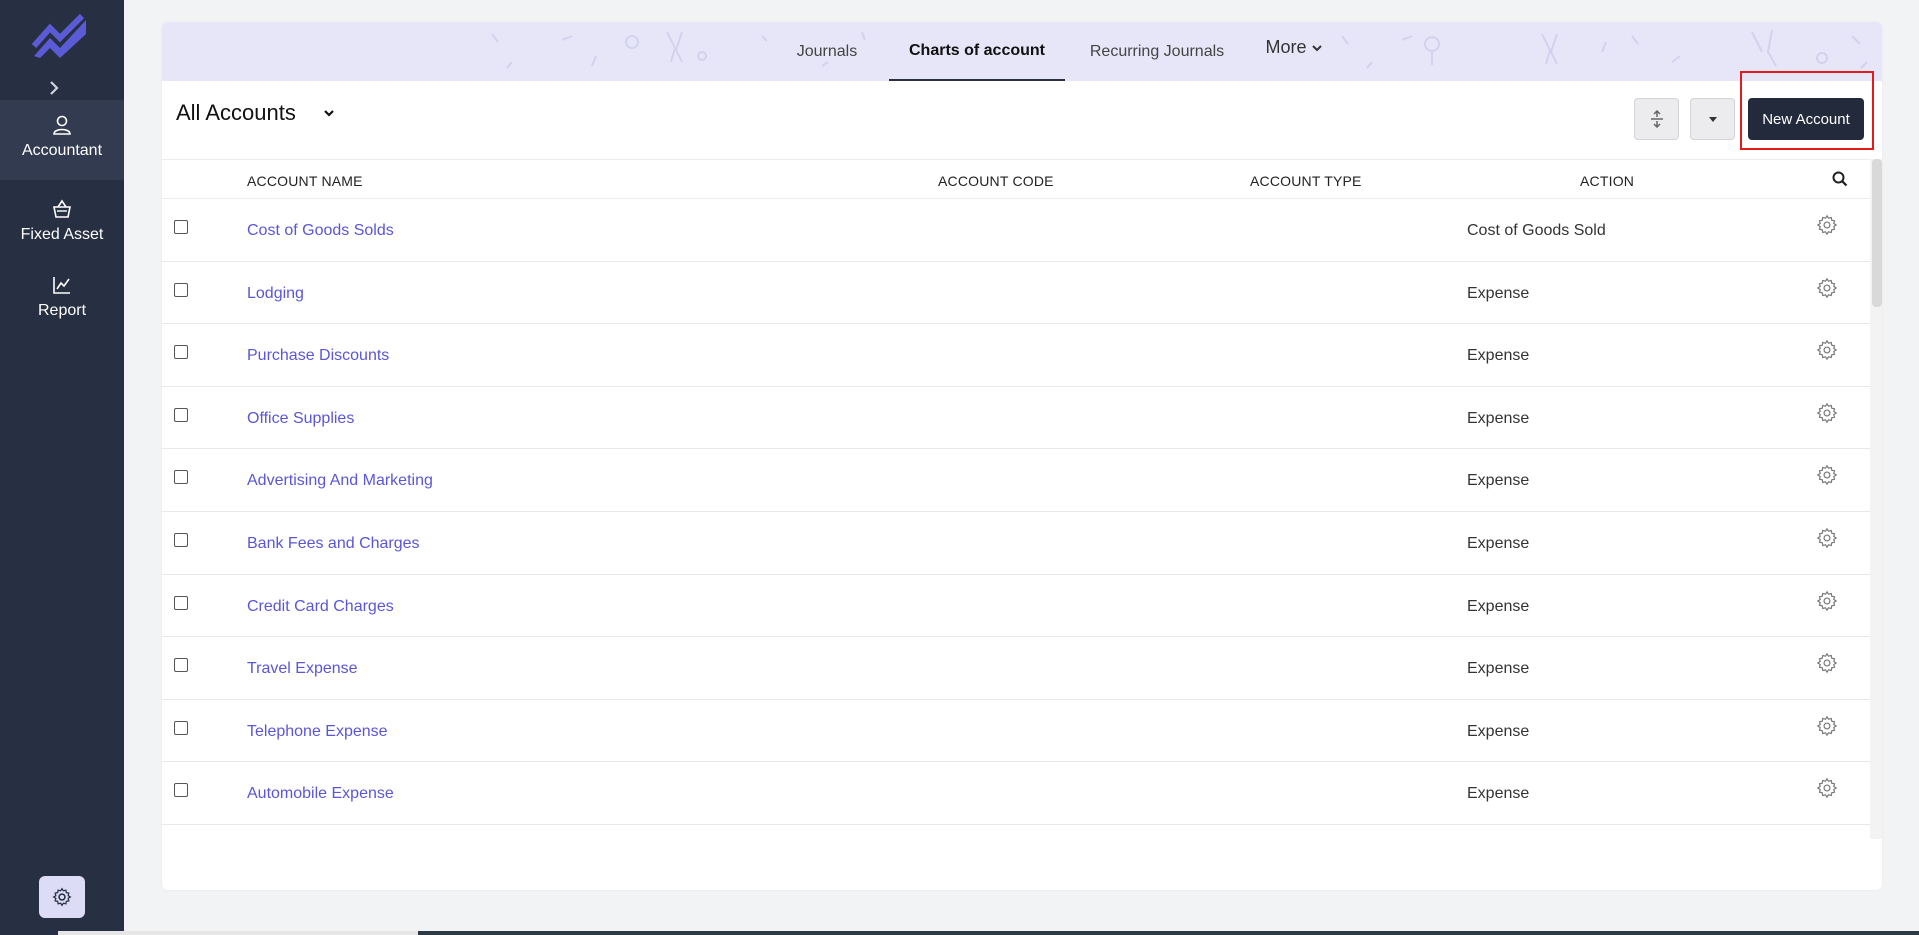 The image size is (1919, 935). I want to click on scrollbar-thumb, so click(1877, 233).